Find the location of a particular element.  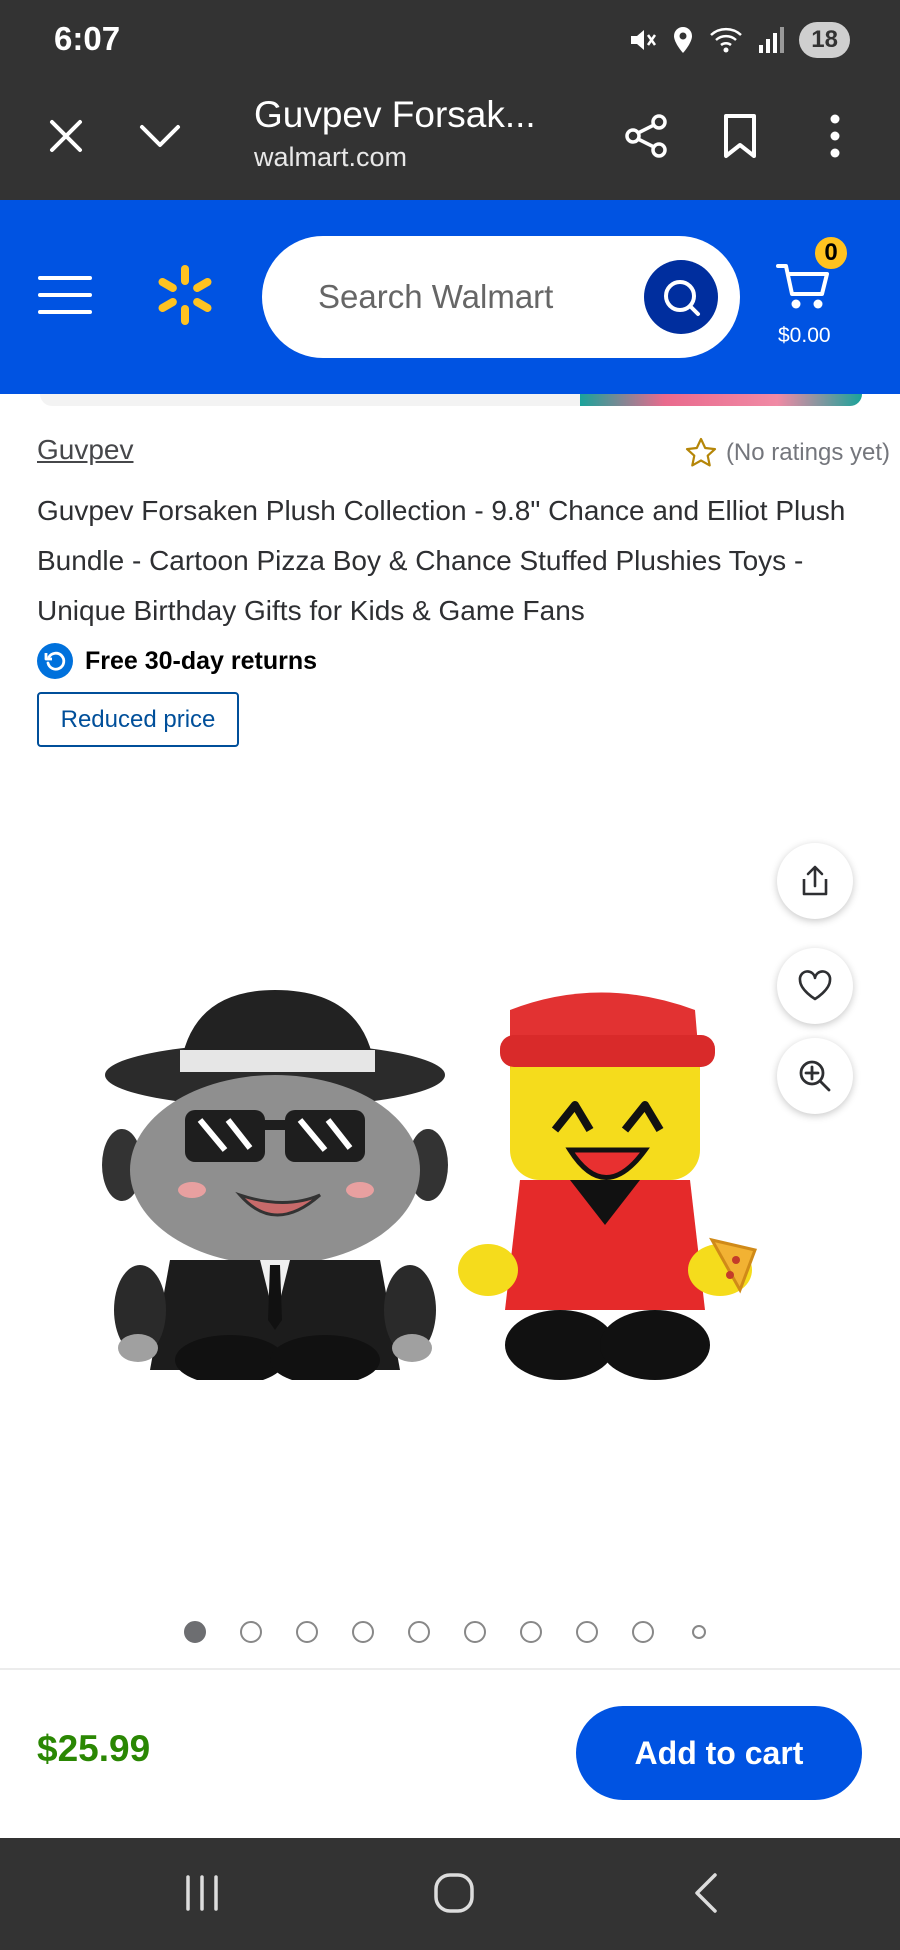

brand-link: Guvpev is located at coordinates (85, 450).